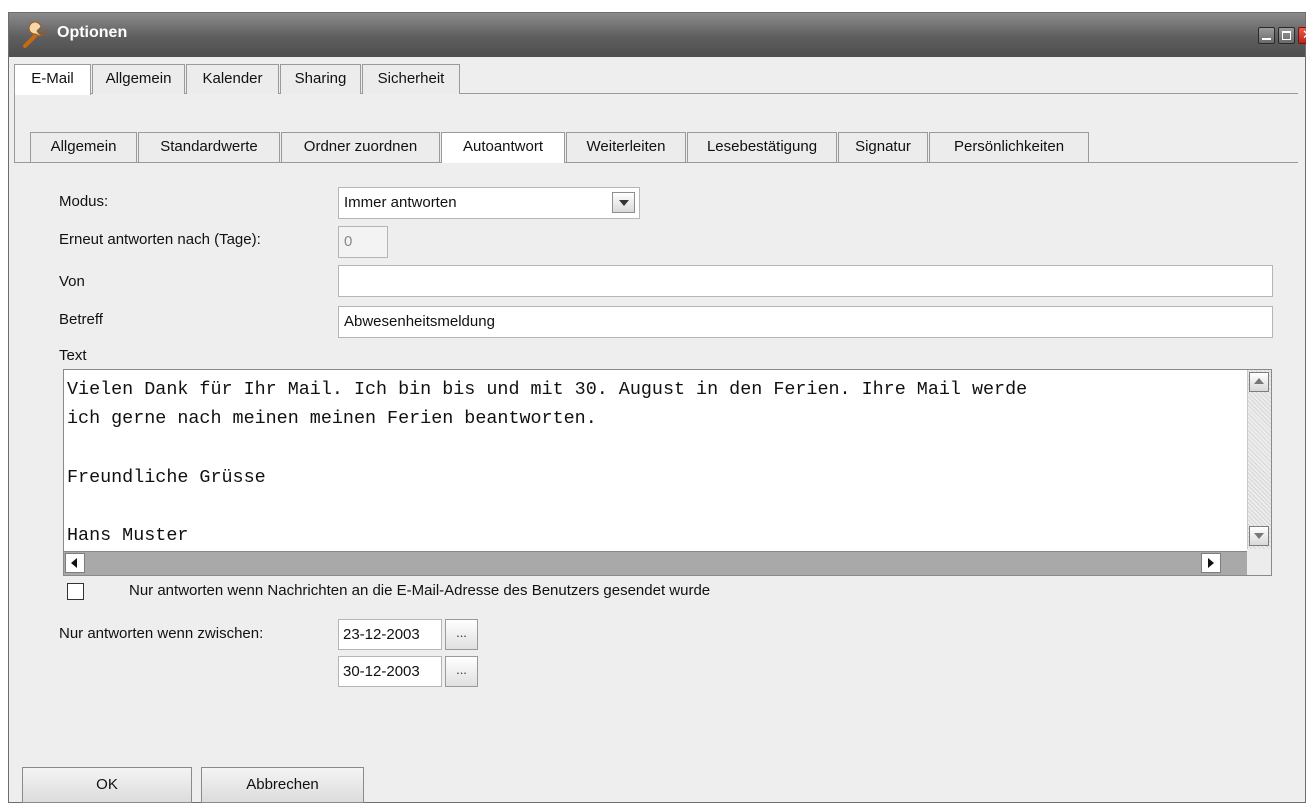 The height and width of the screenshot is (803, 1306). Describe the element at coordinates (73, 355) in the screenshot. I see `text-label: Text` at that location.